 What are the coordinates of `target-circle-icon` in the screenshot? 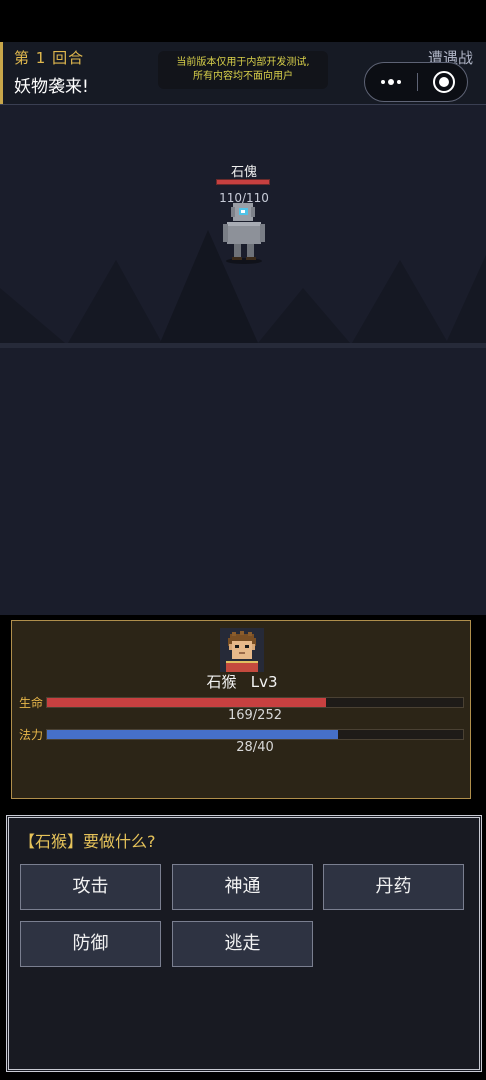 It's located at (444, 82).